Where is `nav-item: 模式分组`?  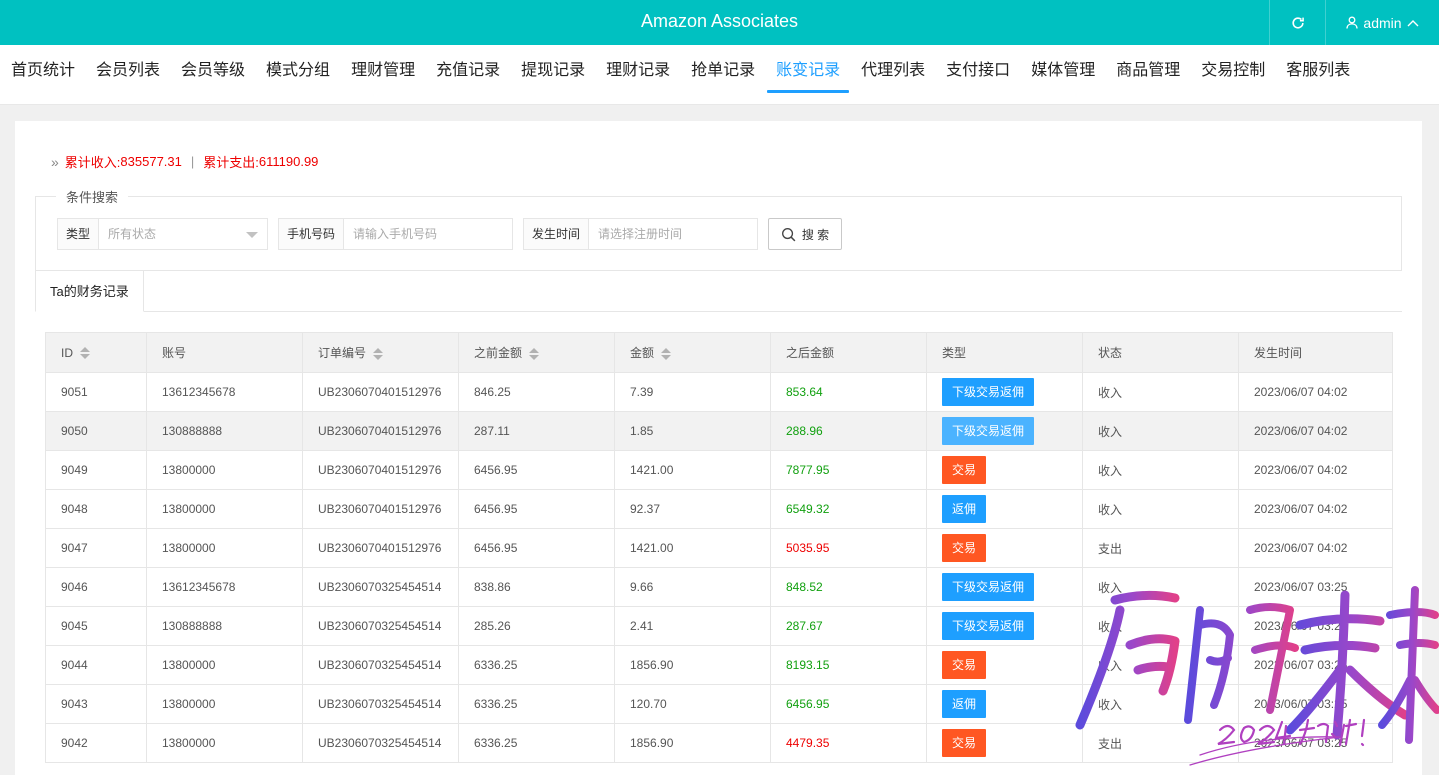
nav-item: 模式分组 is located at coordinates (298, 75).